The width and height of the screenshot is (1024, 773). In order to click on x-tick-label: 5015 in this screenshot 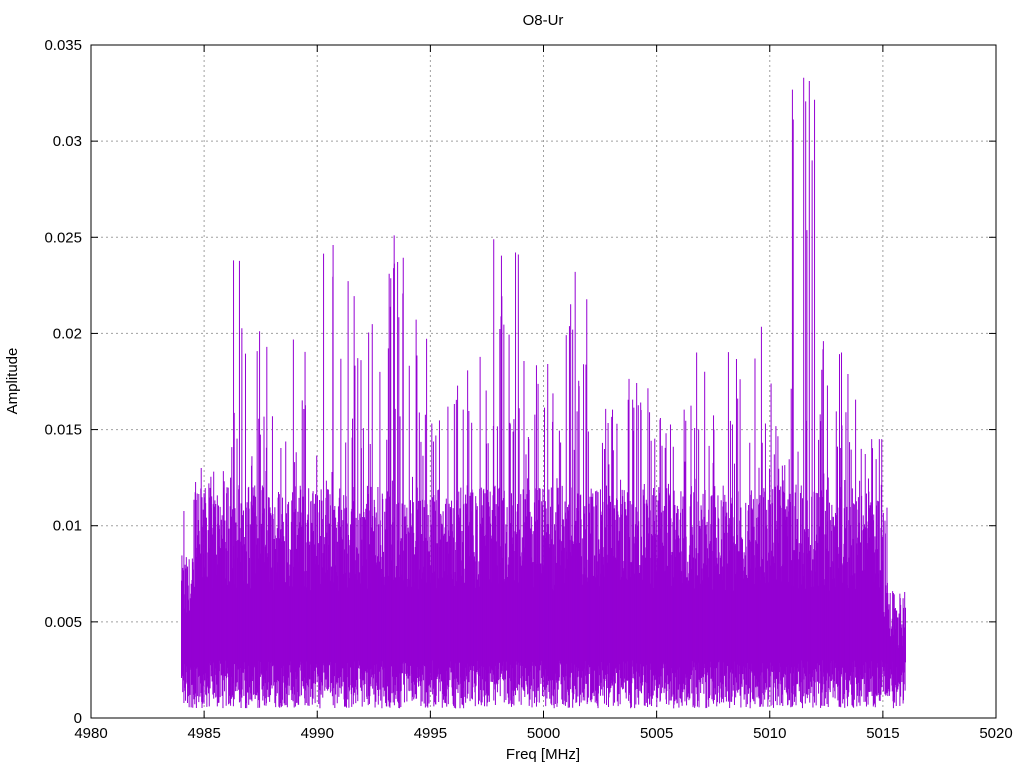, I will do `click(882, 733)`.